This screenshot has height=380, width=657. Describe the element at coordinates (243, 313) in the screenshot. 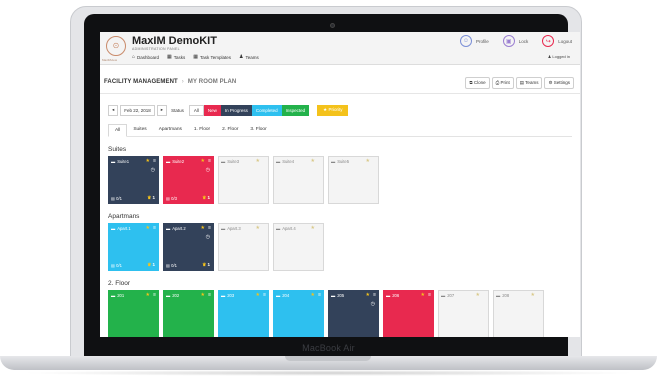

I see `room-card: ▬ 203 ★ ≡` at that location.